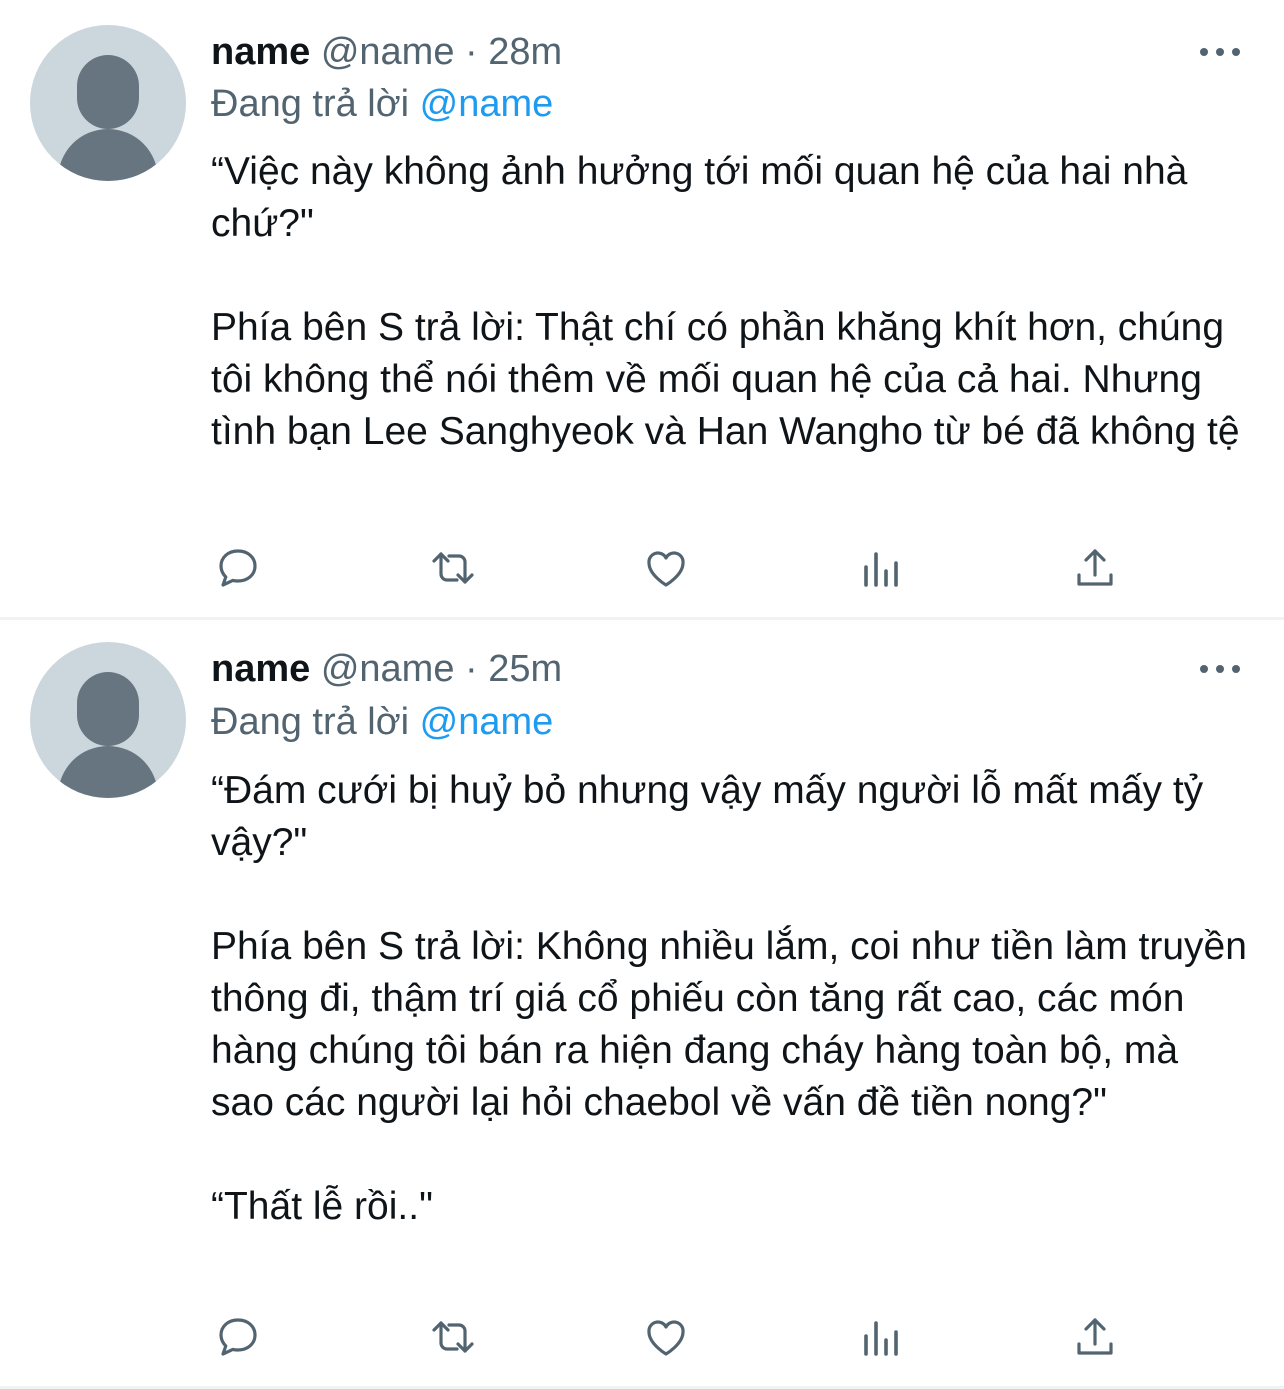 The width and height of the screenshot is (1284, 1389). I want to click on stats-button, so click(881, 1337).